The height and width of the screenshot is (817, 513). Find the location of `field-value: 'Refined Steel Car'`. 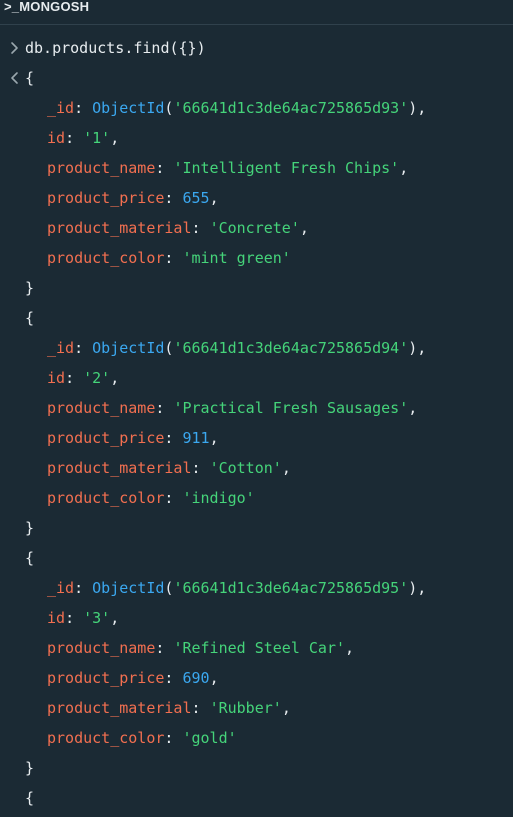

field-value: 'Refined Steel Car' is located at coordinates (259, 648).